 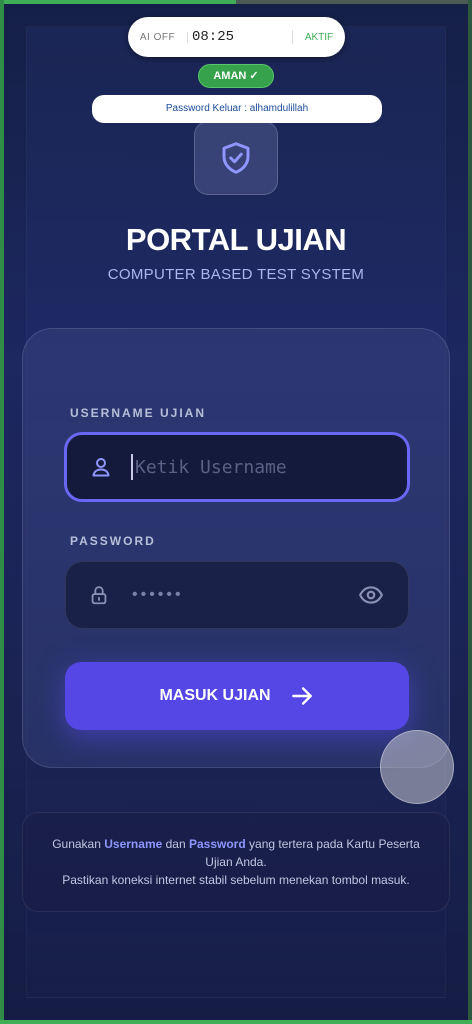 What do you see at coordinates (265, 37) in the screenshot?
I see `status-divider` at bounding box center [265, 37].